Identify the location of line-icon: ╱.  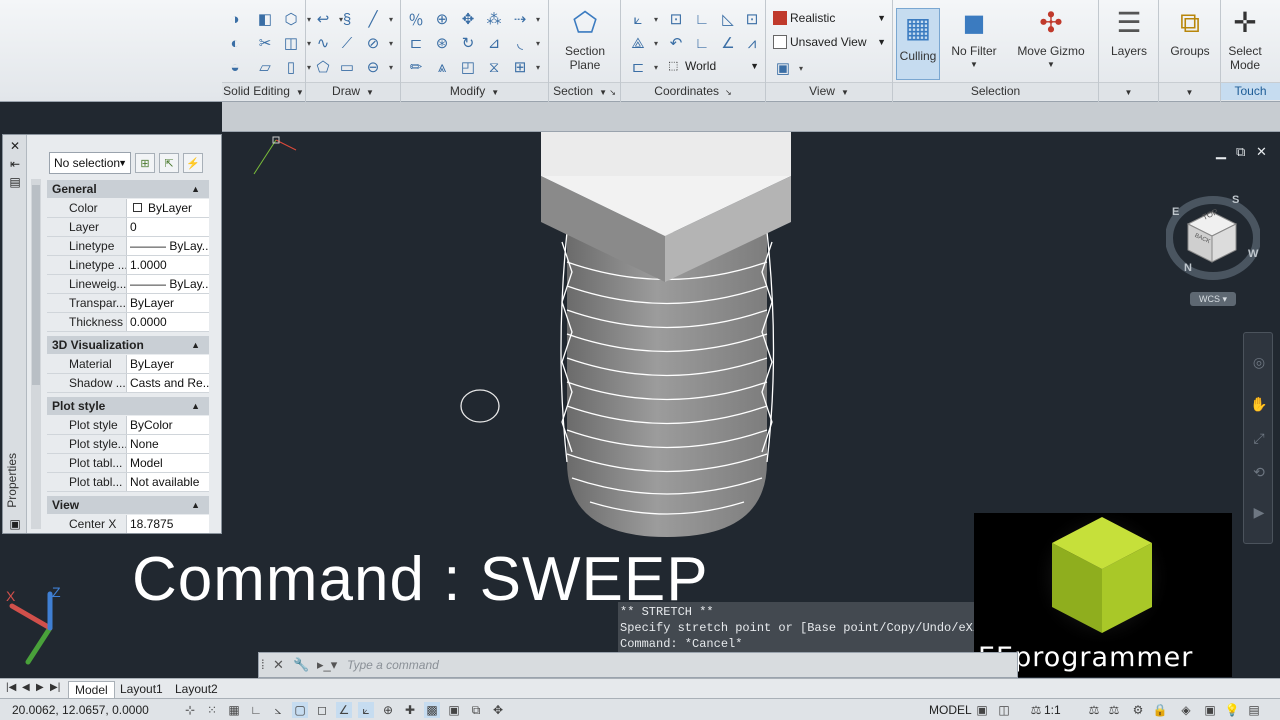
(377, 19).